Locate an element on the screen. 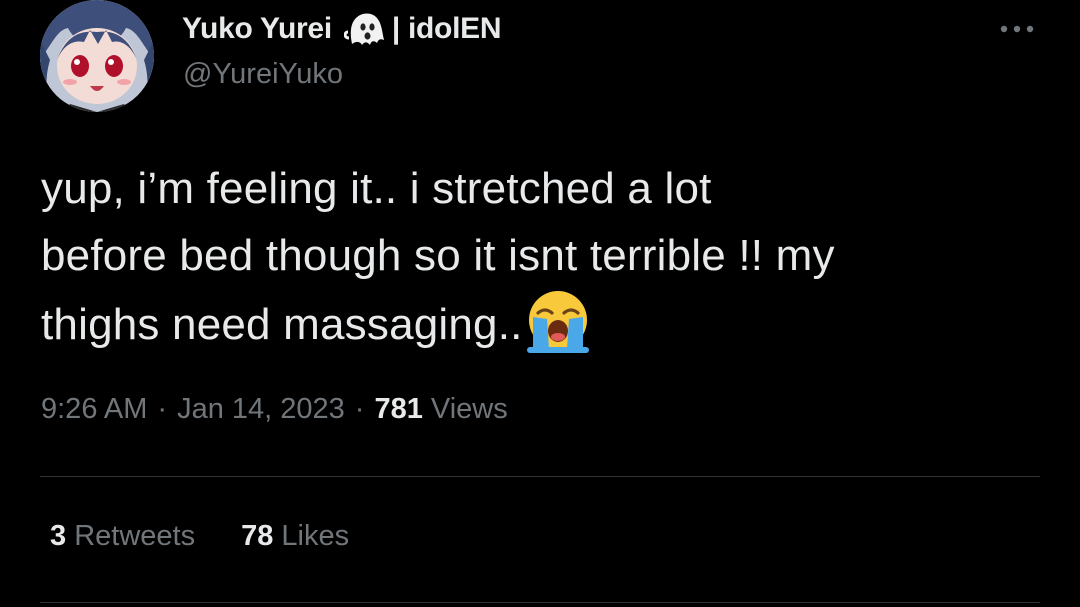 Image resolution: width=1080 pixels, height=607 pixels. tweet-stats: 3 Retweets 78 Likes is located at coordinates (199, 536).